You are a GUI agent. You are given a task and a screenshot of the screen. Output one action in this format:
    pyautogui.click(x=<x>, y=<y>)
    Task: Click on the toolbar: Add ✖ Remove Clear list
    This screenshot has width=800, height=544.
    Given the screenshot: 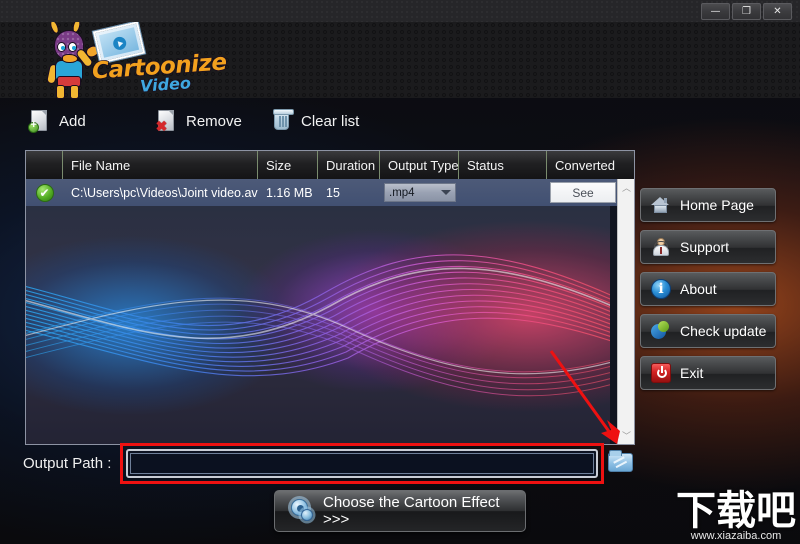 What is the action you would take?
    pyautogui.click(x=400, y=122)
    